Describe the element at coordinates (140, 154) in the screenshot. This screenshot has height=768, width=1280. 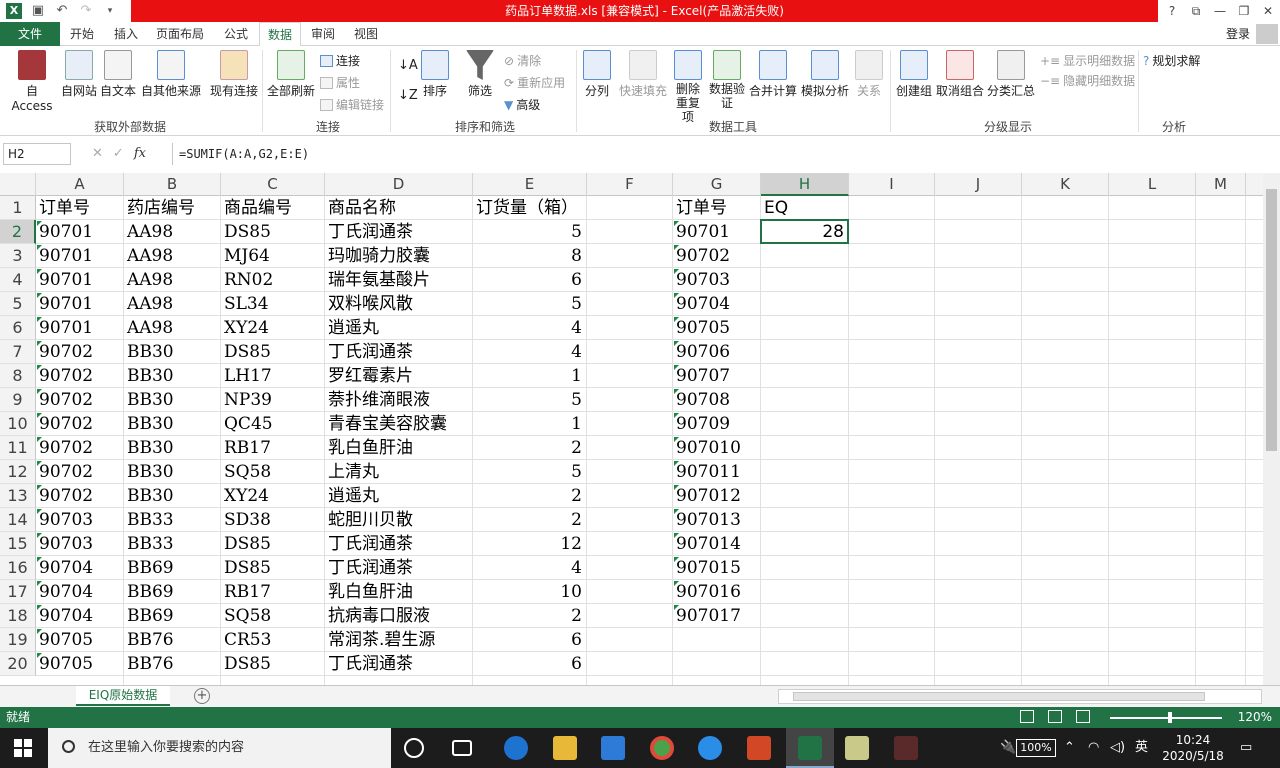
I see `insert-function-icon: fx` at that location.